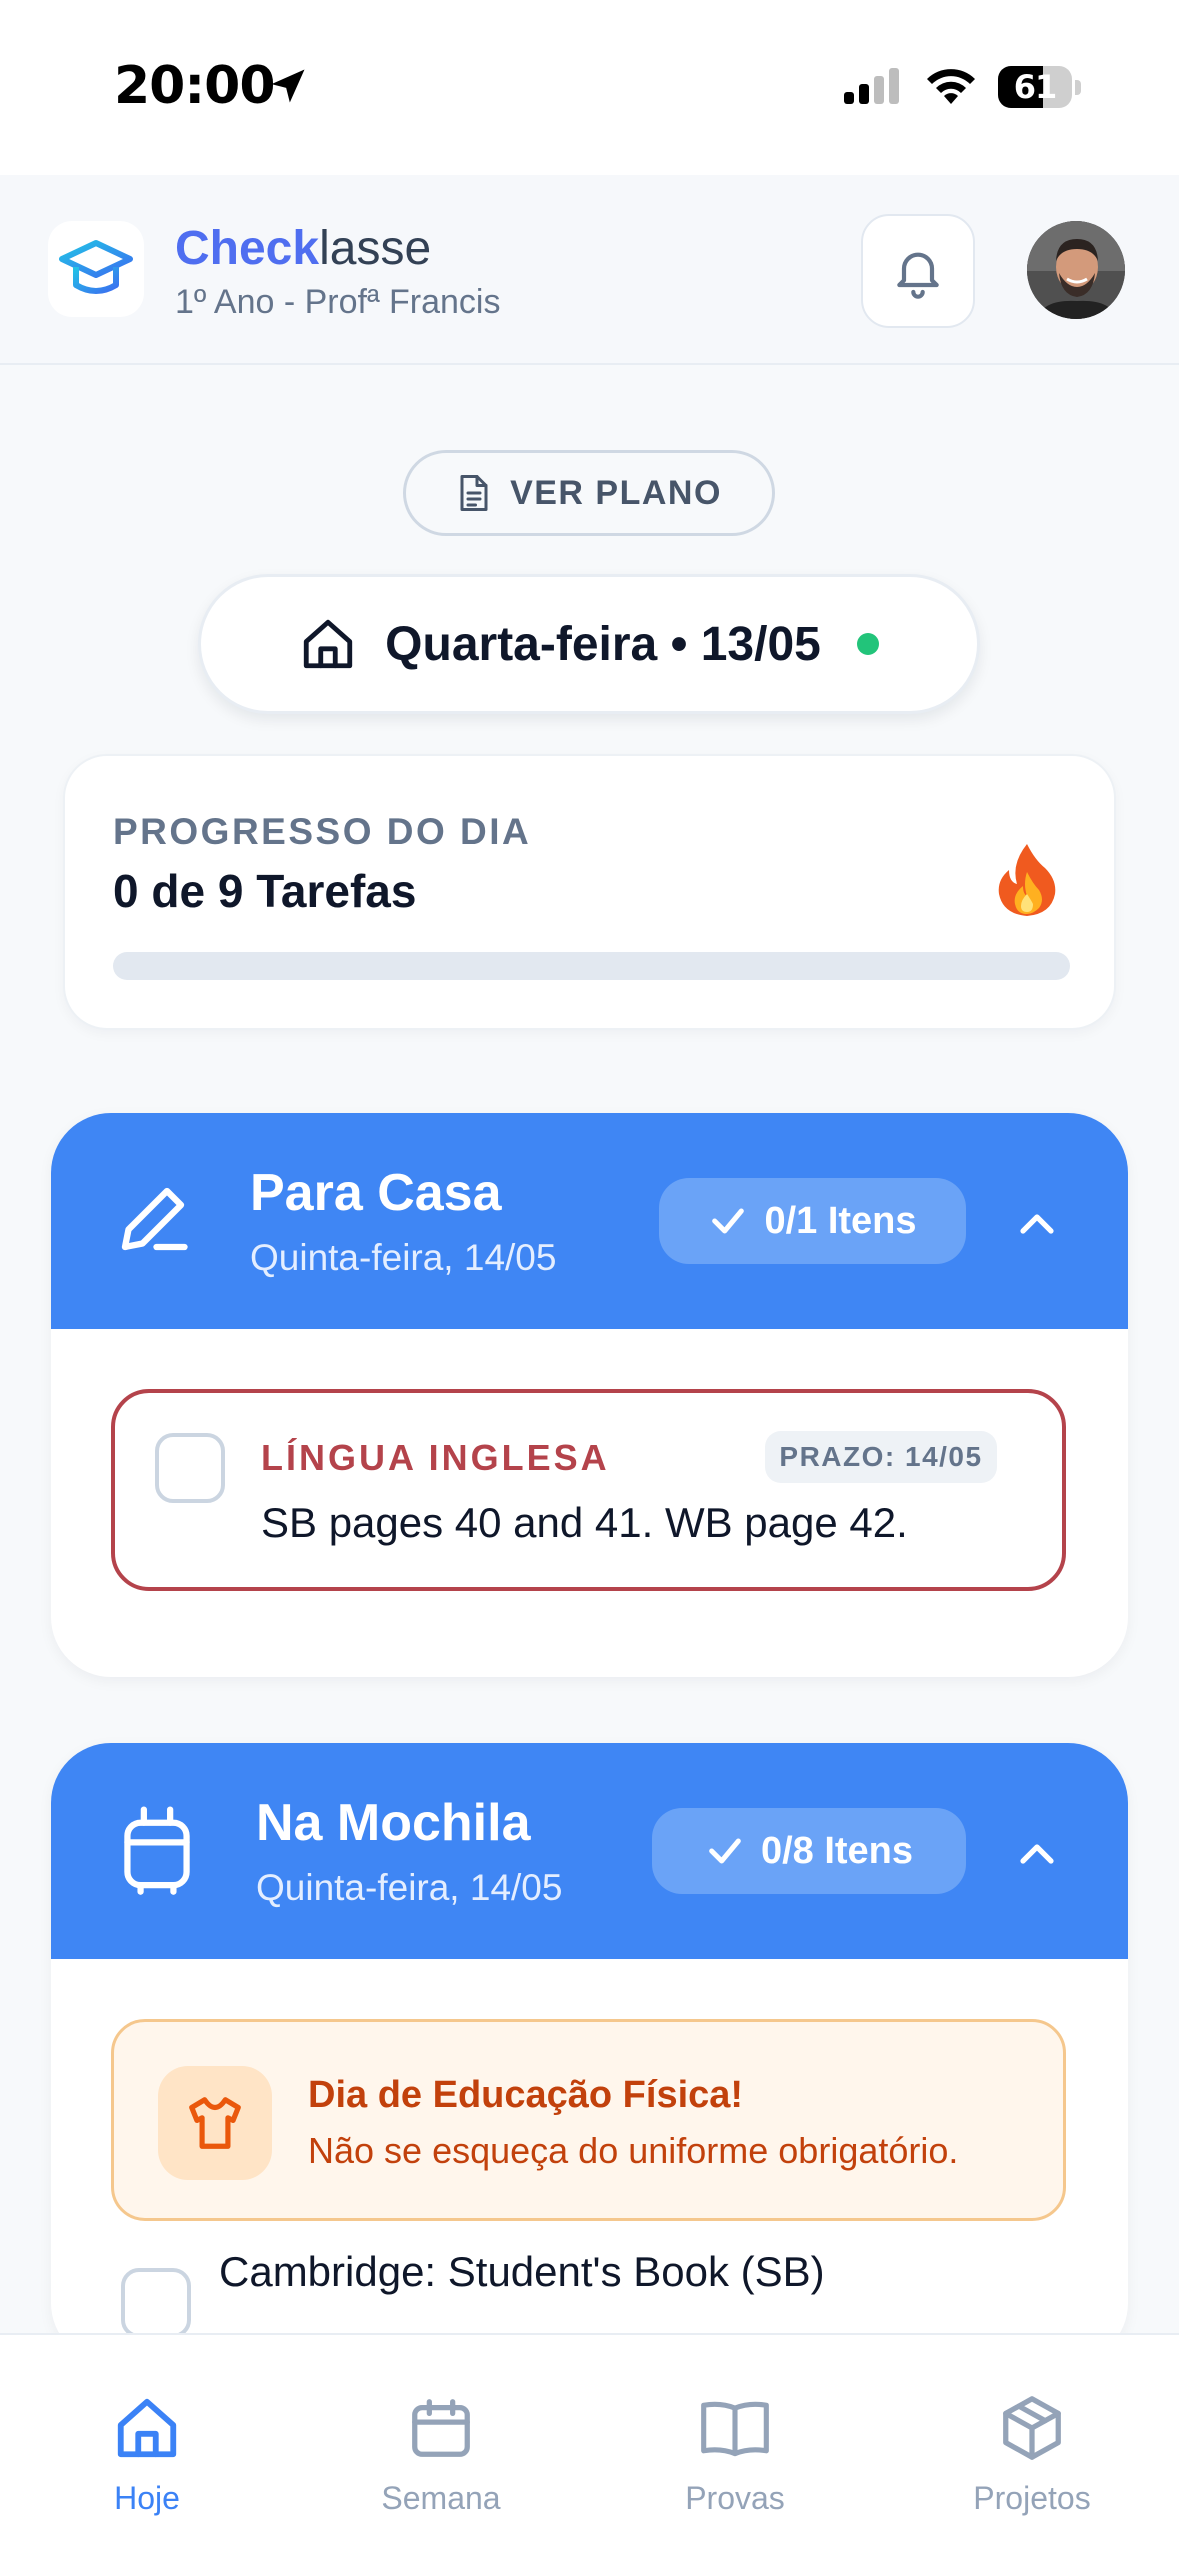  I want to click on wifi-icon, so click(951, 87).